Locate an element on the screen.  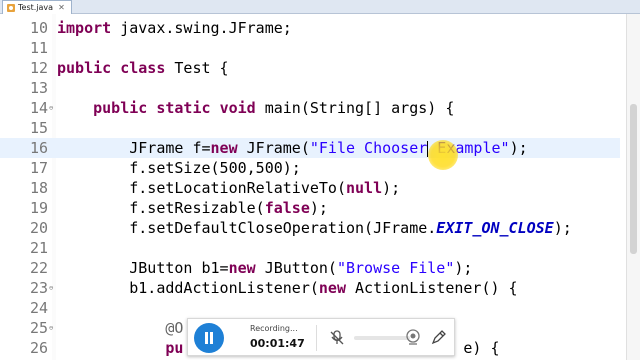
tab-title: Test.java is located at coordinates (36, 7).